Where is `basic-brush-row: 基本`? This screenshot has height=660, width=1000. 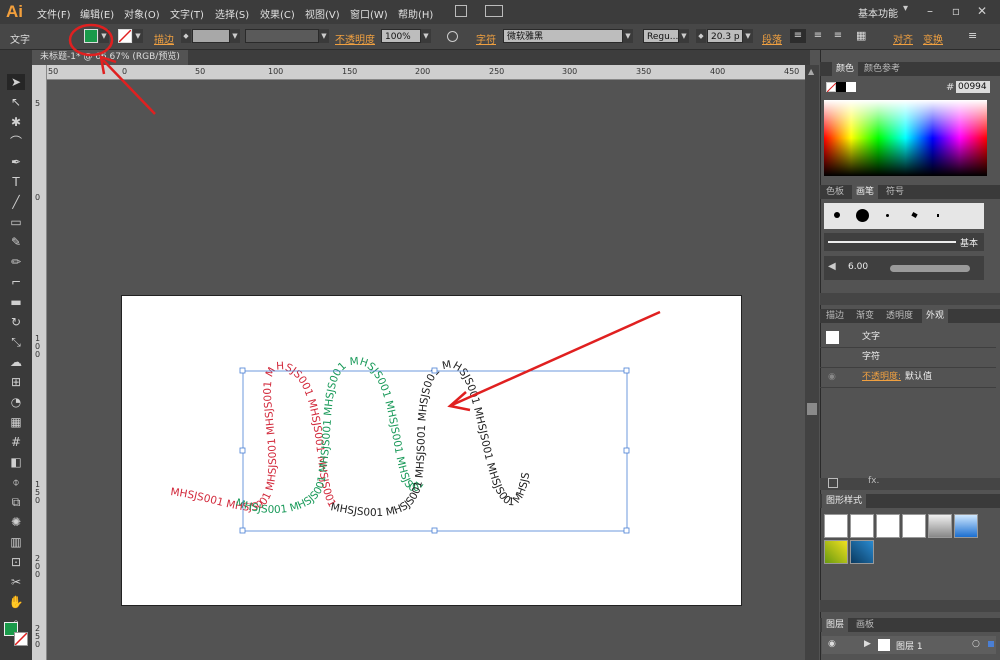 basic-brush-row: 基本 is located at coordinates (904, 242).